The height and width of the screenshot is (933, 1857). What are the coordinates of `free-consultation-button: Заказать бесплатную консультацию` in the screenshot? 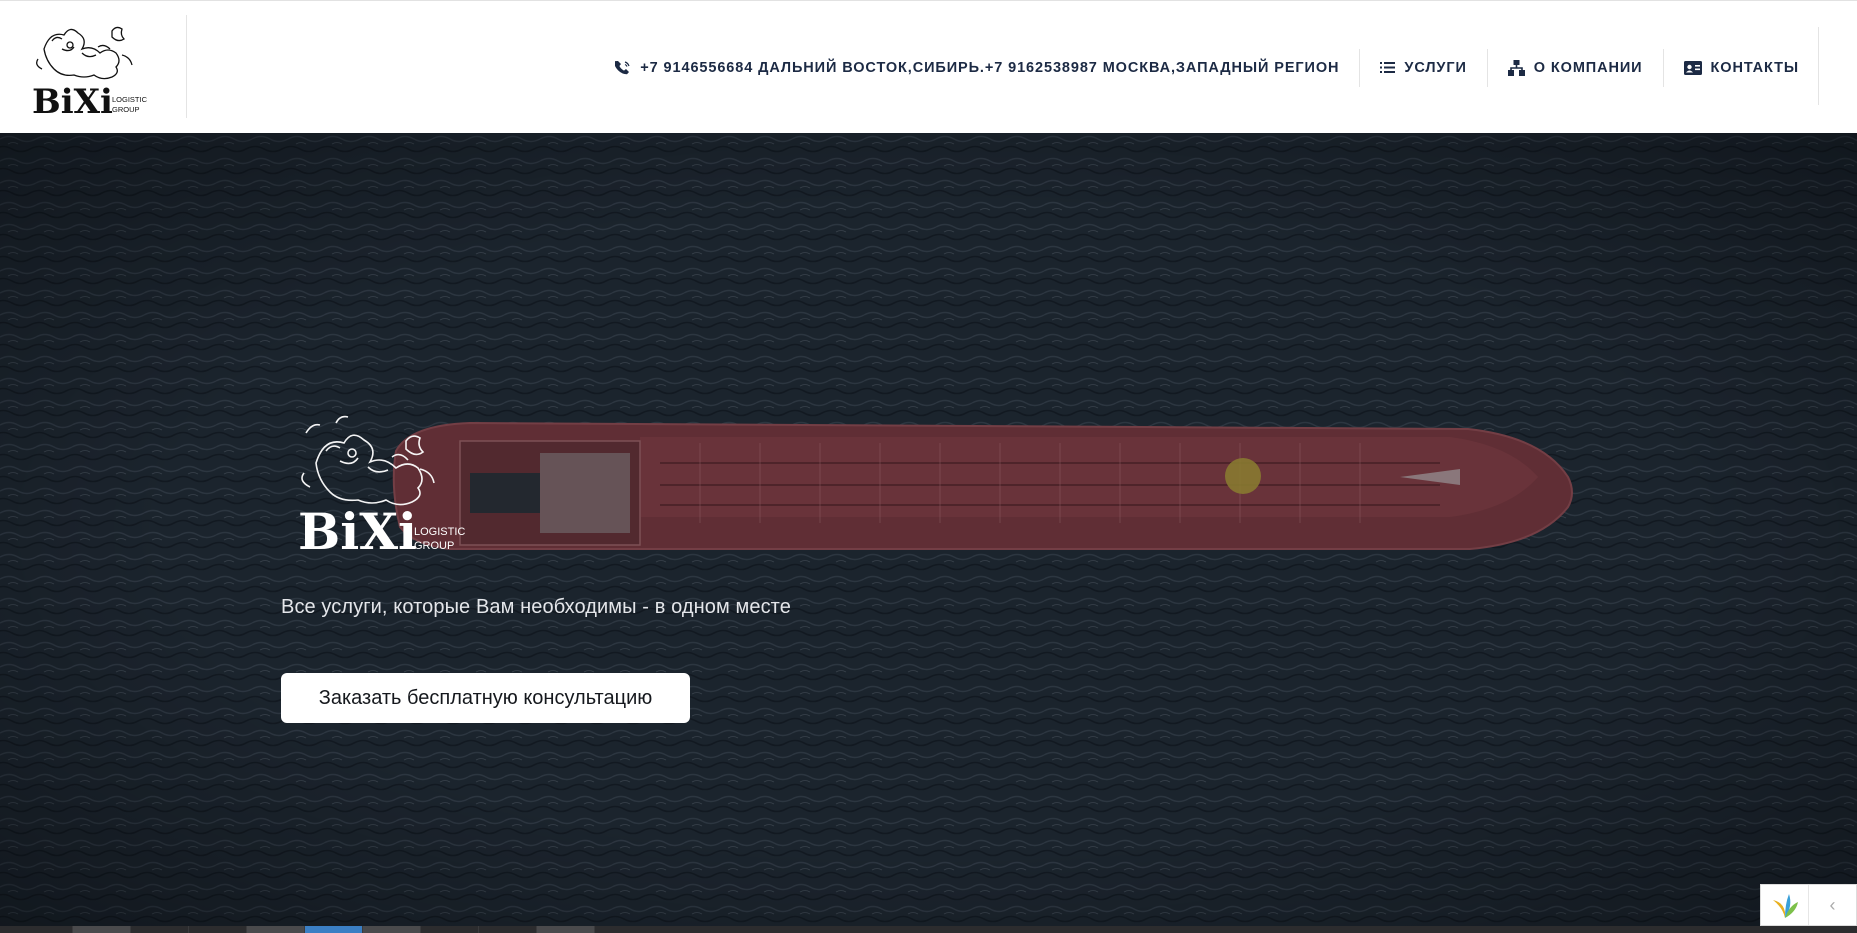 It's located at (485, 698).